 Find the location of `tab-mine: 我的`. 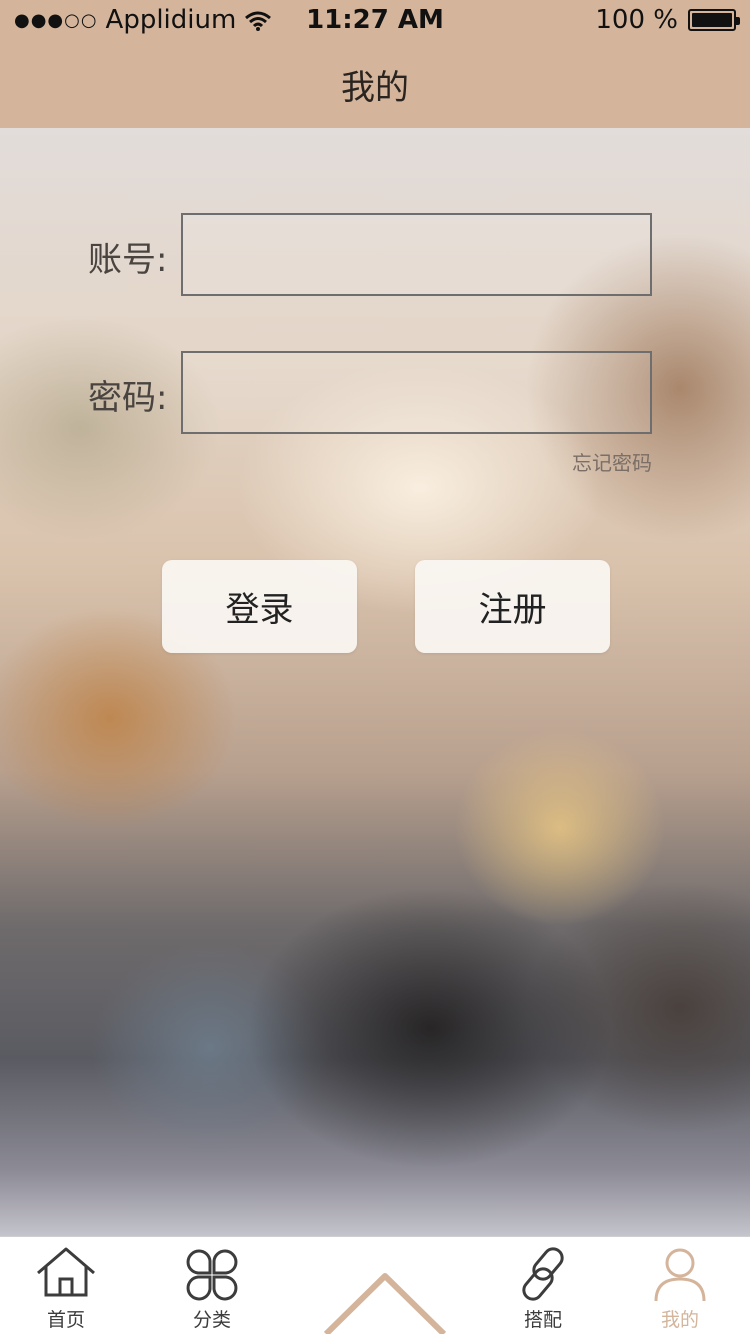

tab-mine: 我的 is located at coordinates (680, 1289).